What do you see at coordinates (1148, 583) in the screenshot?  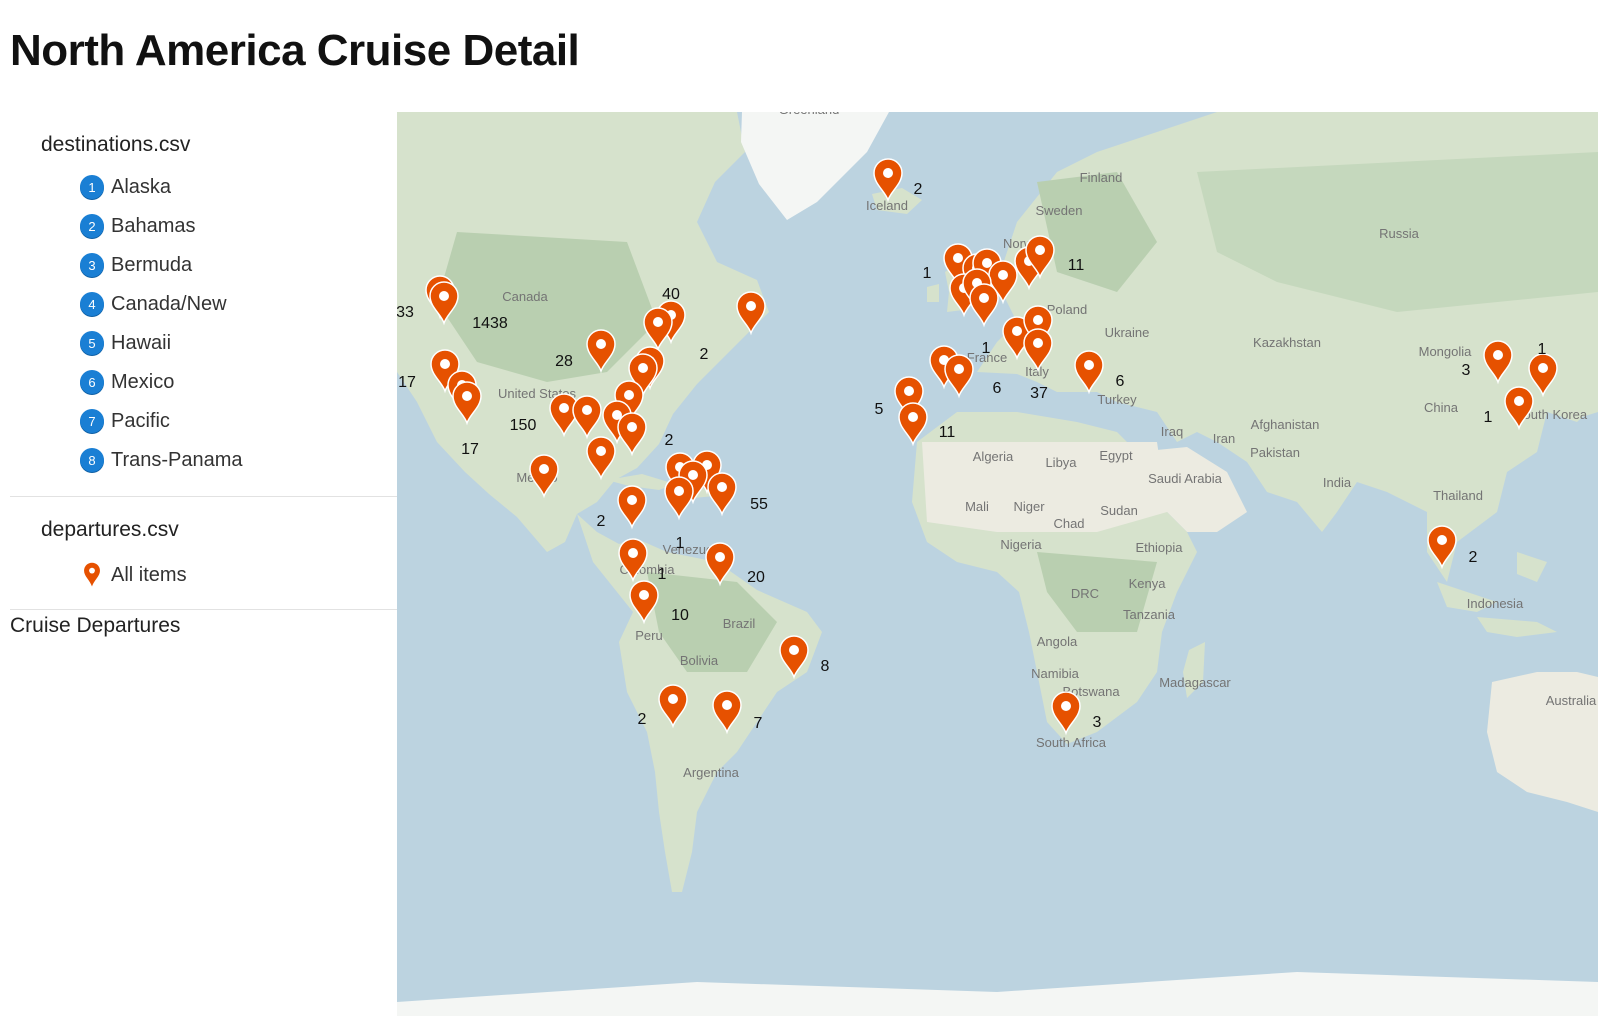 I see `place-label-kenya: Kenya` at bounding box center [1148, 583].